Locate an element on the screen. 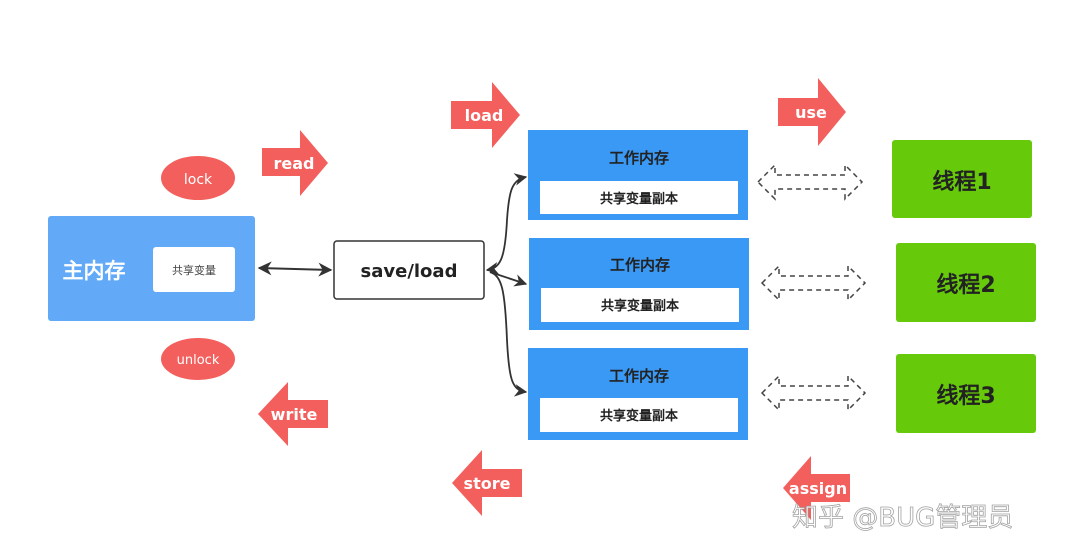  use-label: use is located at coordinates (811, 112).